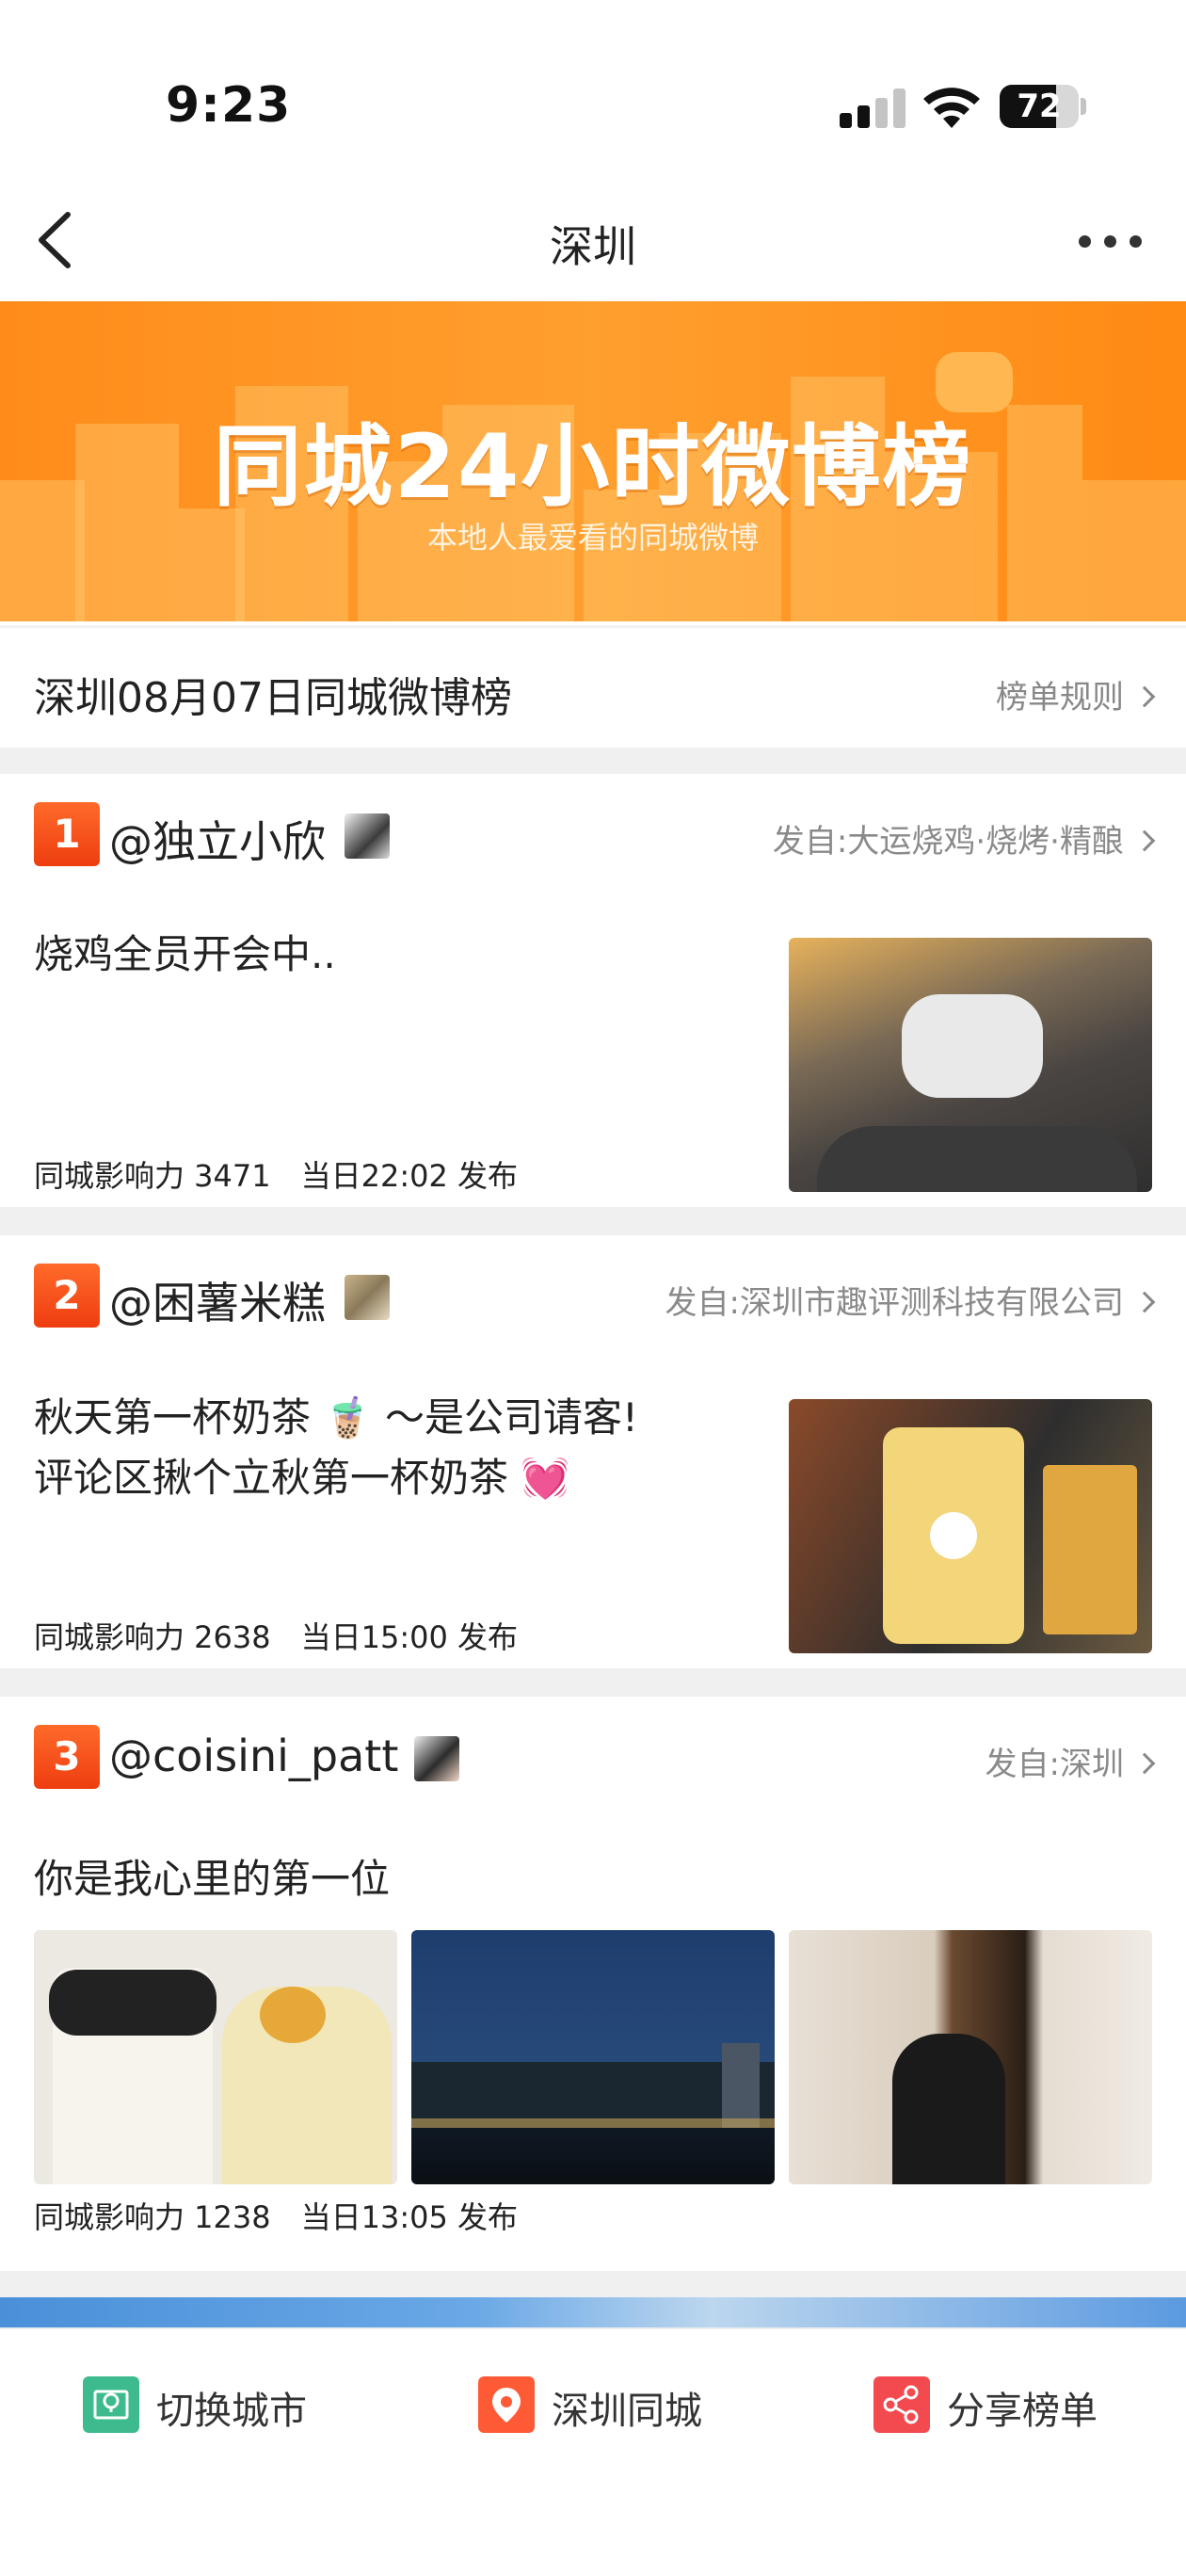  Describe the element at coordinates (111, 2404) in the screenshot. I see `map-pin-icon` at that location.